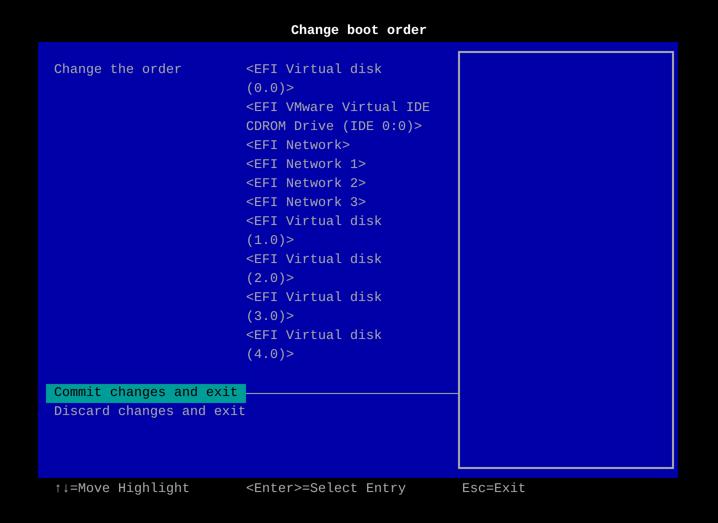 Image resolution: width=718 pixels, height=523 pixels. I want to click on boot-option: <EFI Virtual disk (4.0)>, so click(338, 346).